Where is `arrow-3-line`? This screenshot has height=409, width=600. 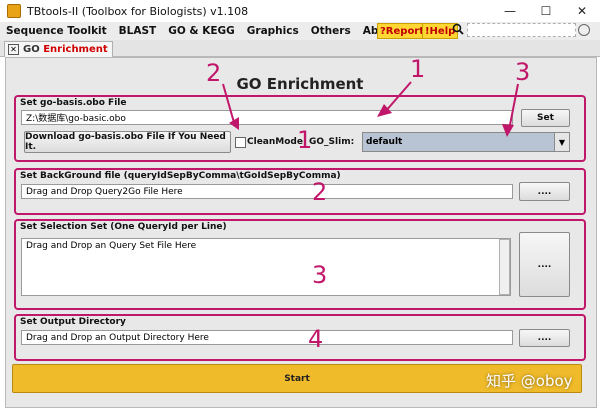 arrow-3-line is located at coordinates (513, 107).